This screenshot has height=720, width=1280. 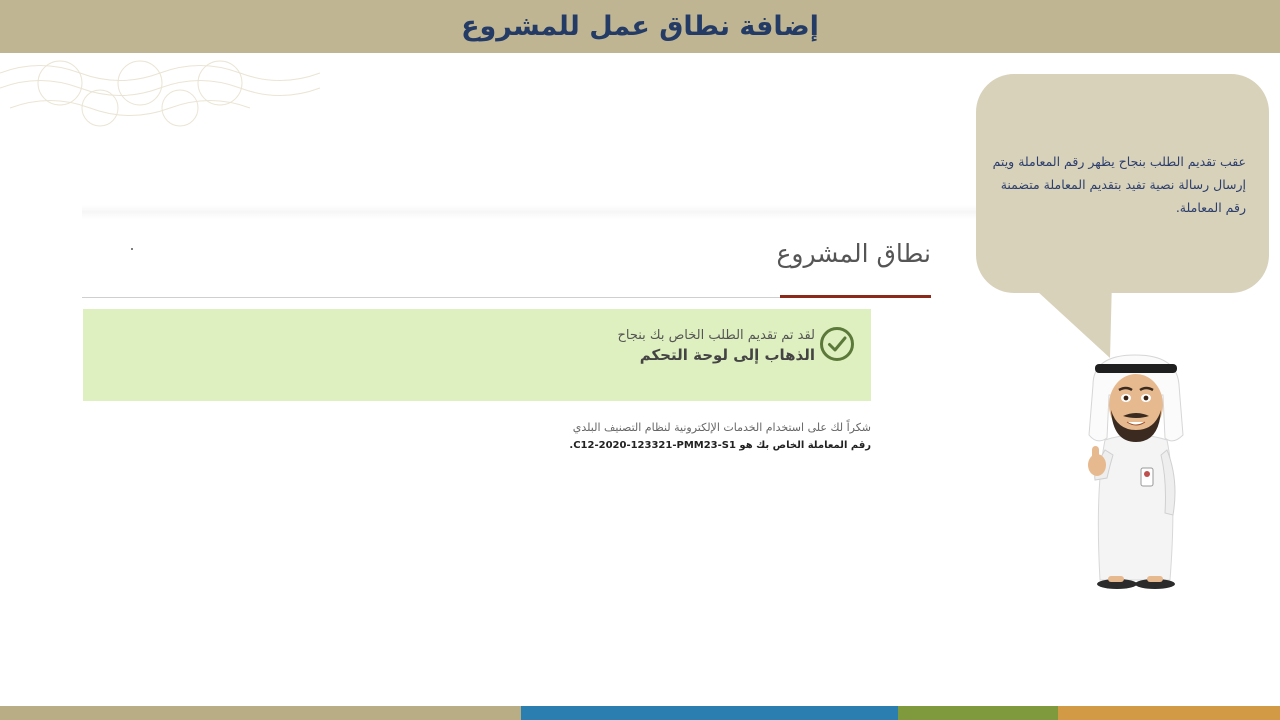 What do you see at coordinates (160, 93) in the screenshot?
I see `decorative-pattern` at bounding box center [160, 93].